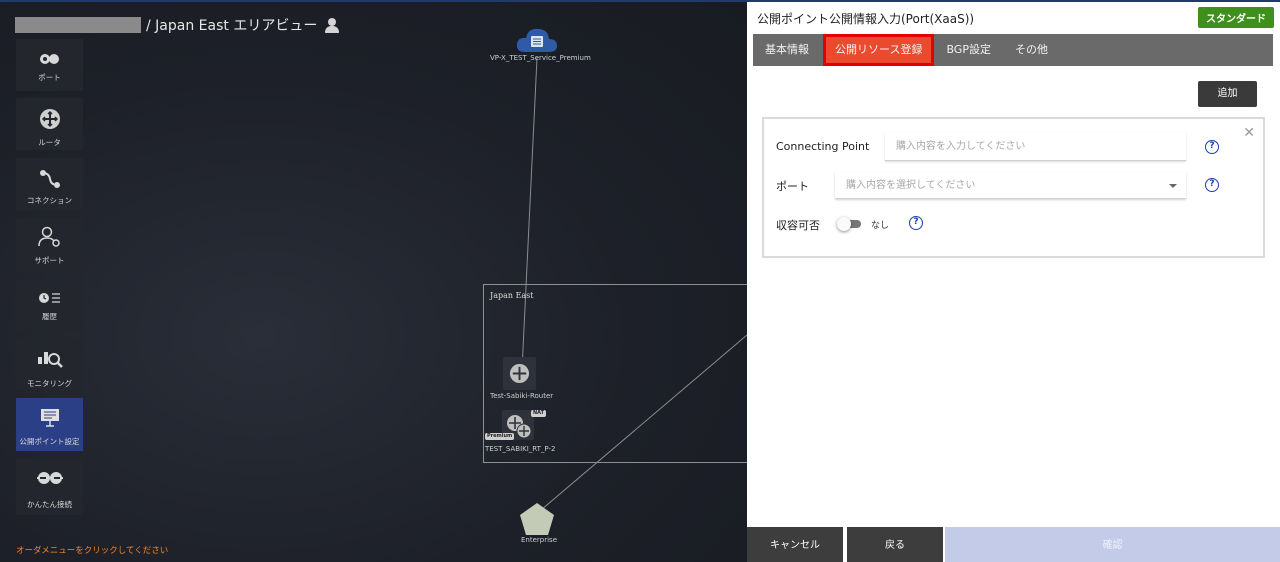  Describe the element at coordinates (539, 413) in the screenshot. I see `nat-tag: NAT` at that location.